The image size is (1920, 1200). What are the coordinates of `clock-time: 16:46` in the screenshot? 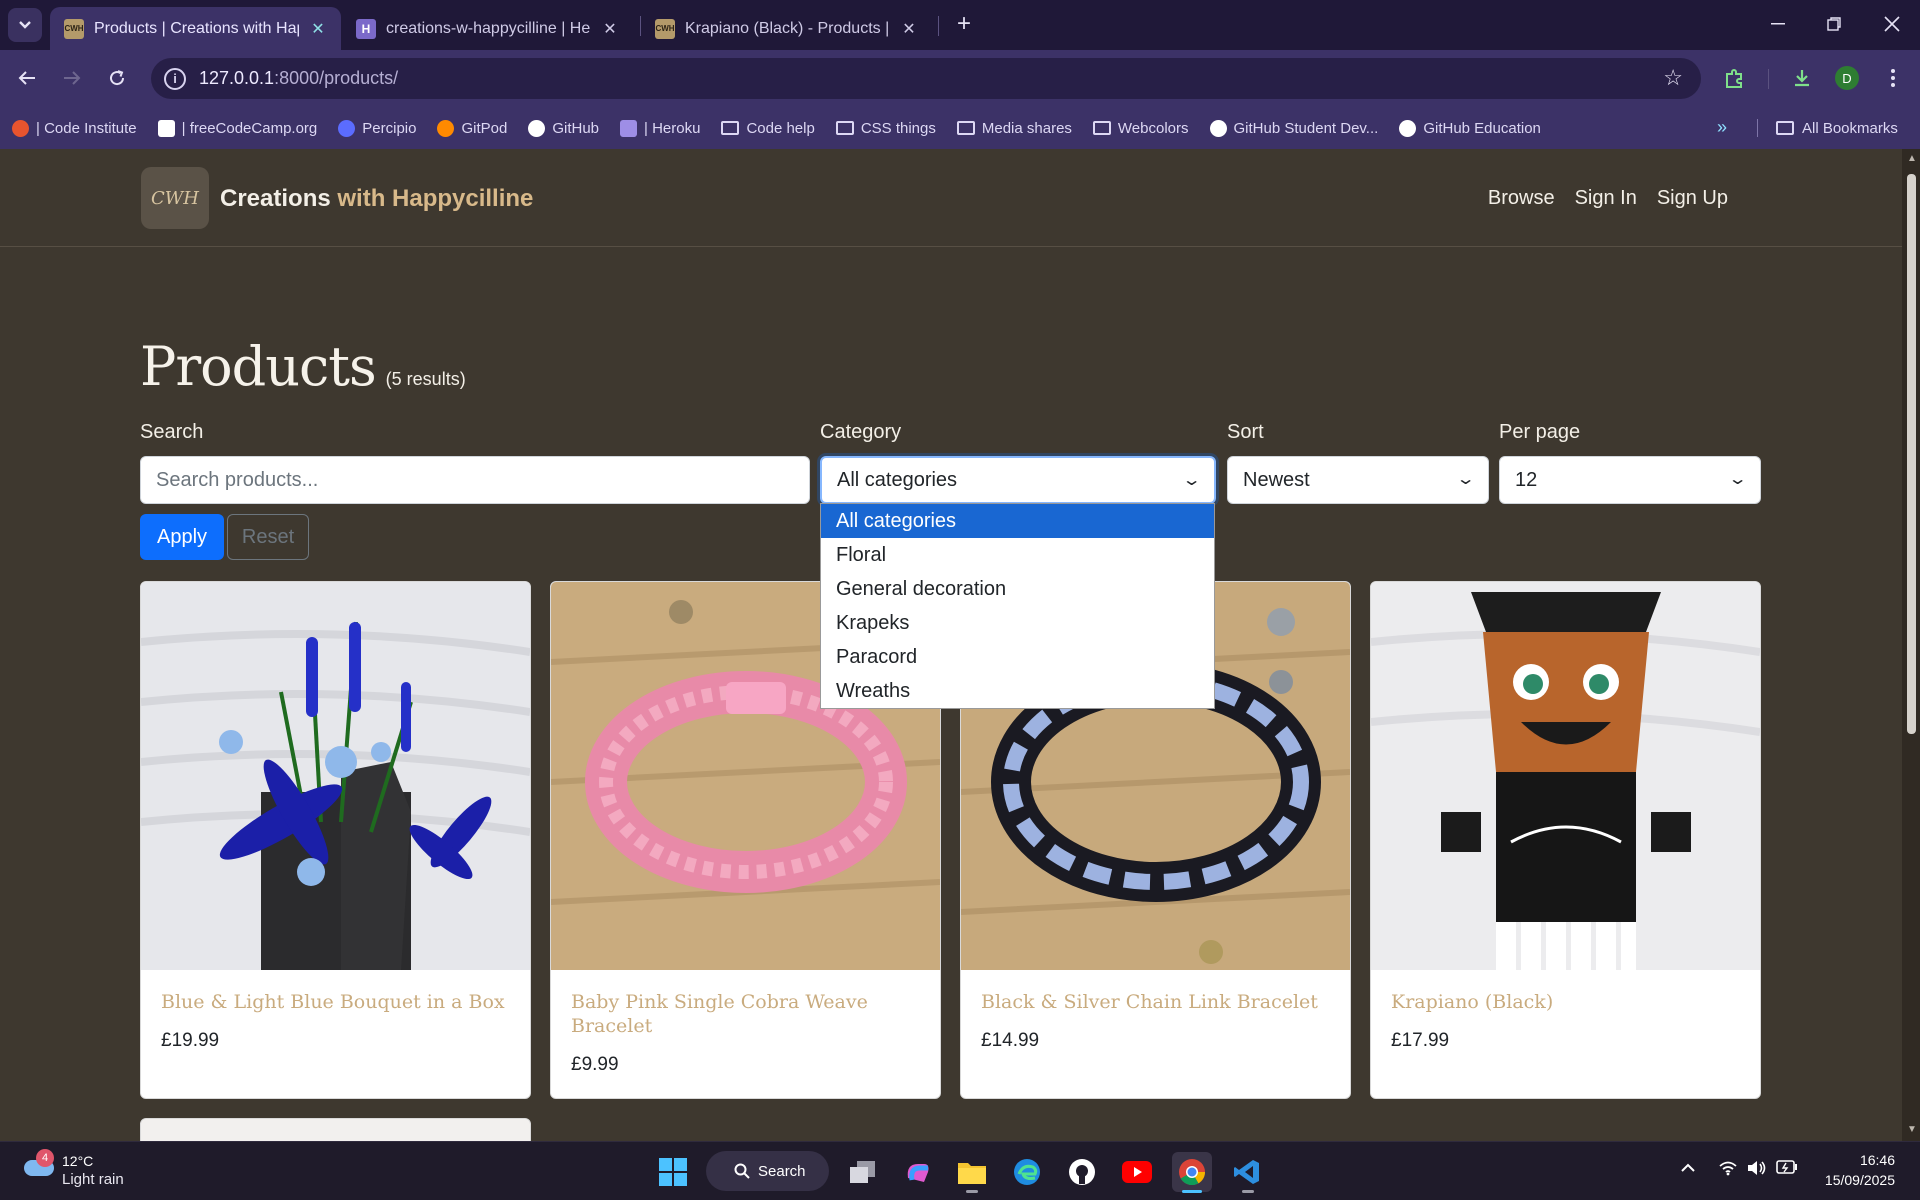 It's located at (1877, 1160).